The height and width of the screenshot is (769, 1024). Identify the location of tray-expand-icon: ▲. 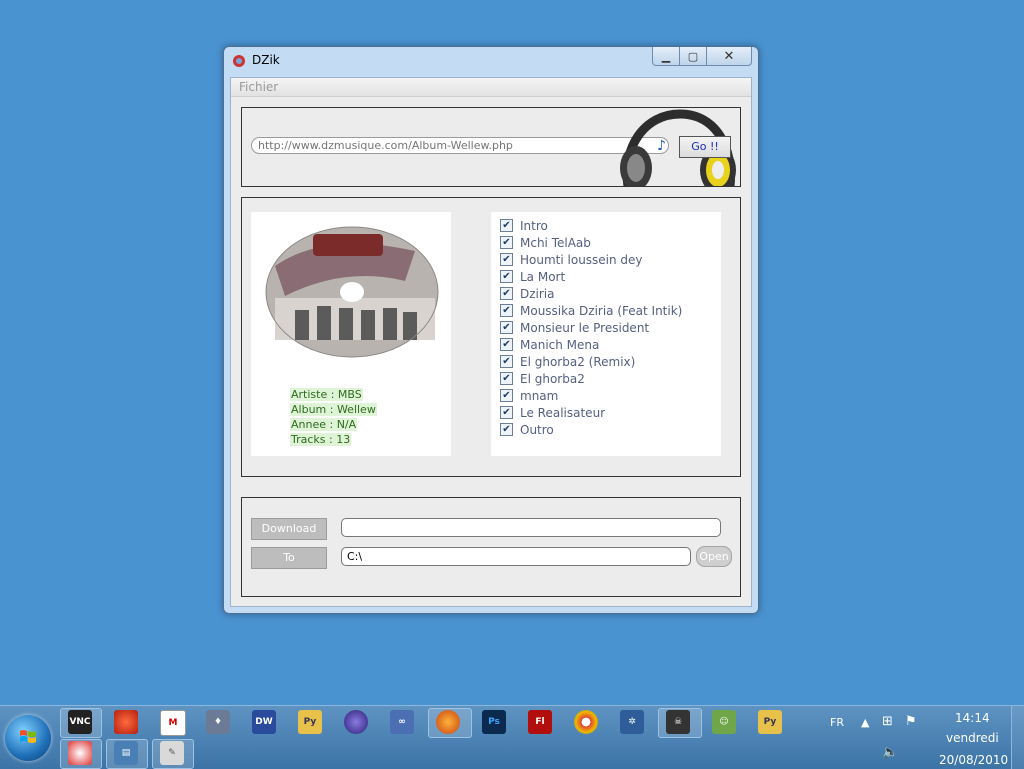
(865, 722).